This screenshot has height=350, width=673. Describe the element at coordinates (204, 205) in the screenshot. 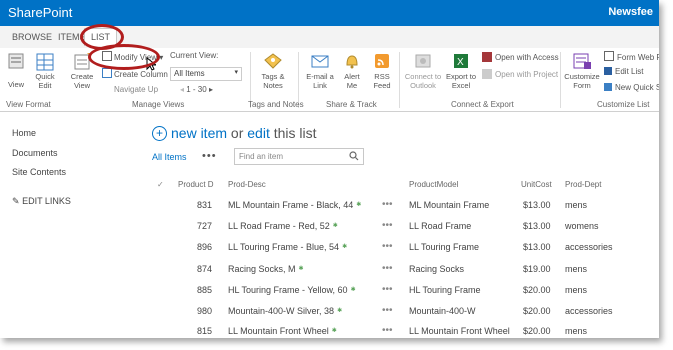

I see `cell-id: 831` at that location.